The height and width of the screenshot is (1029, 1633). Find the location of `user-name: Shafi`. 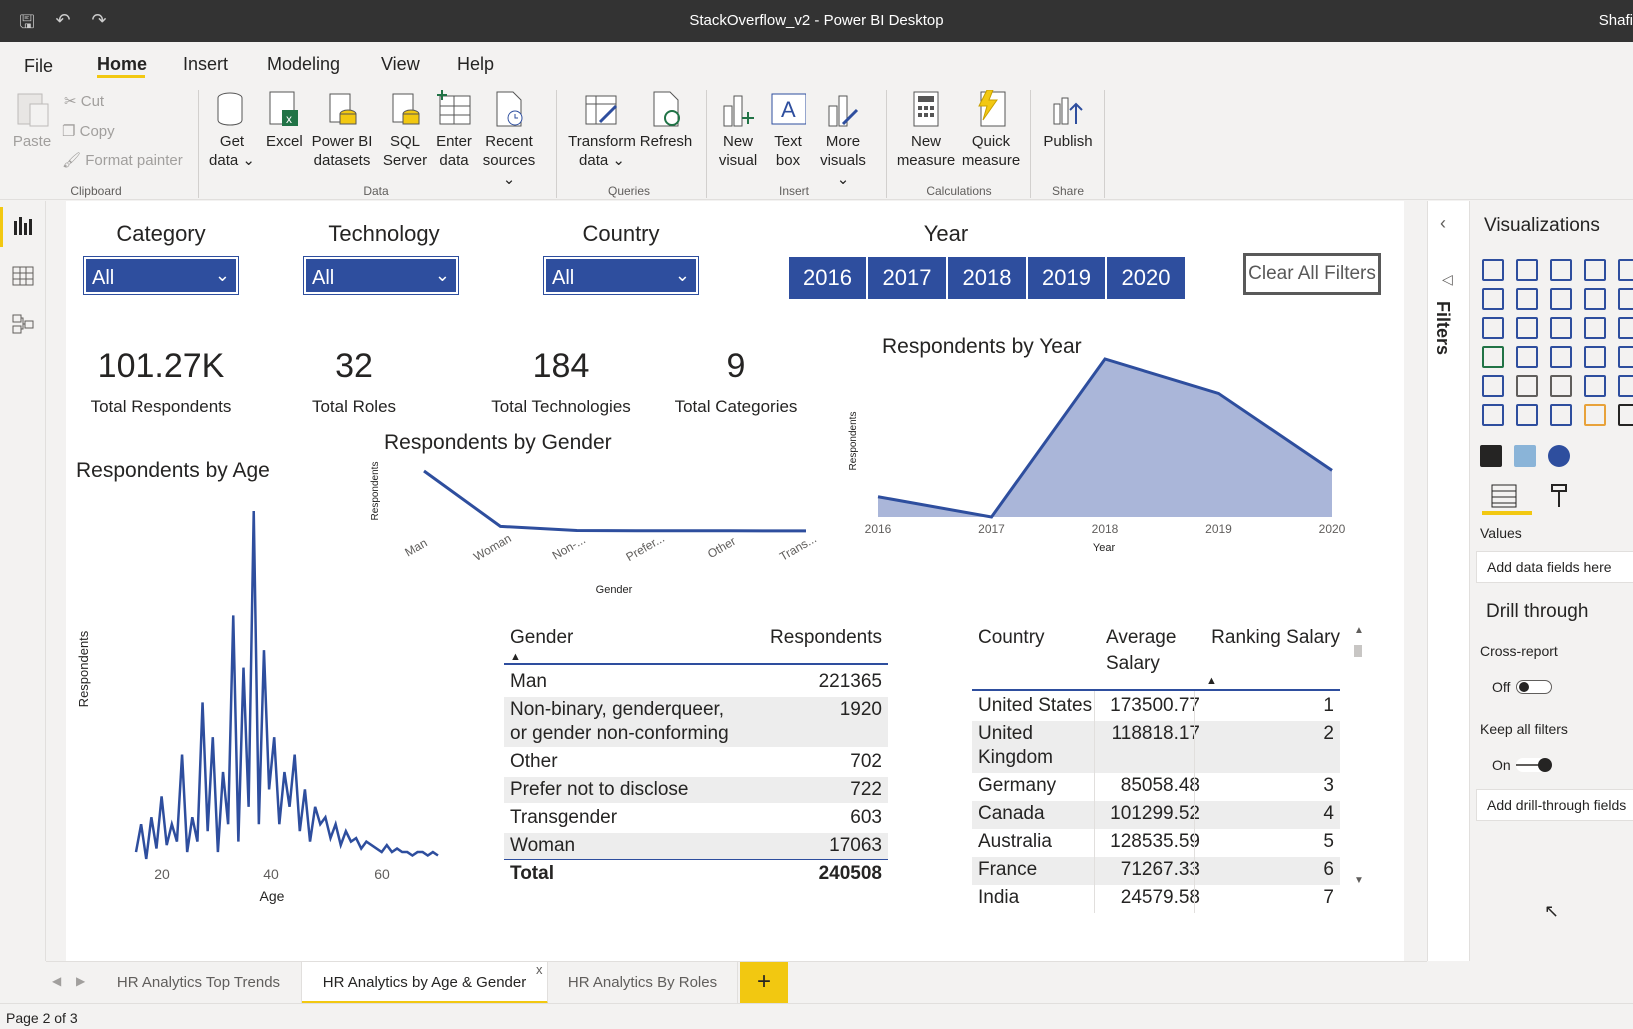

user-name: Shafi is located at coordinates (1616, 20).